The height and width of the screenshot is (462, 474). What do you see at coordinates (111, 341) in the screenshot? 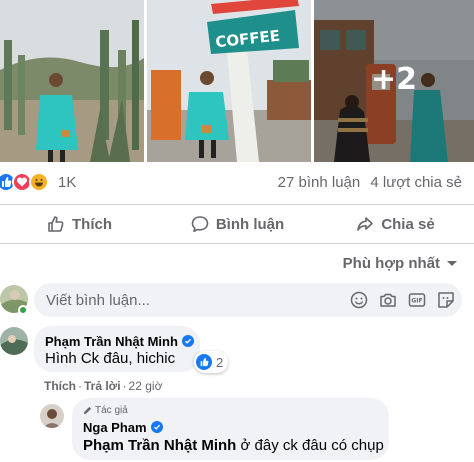
I see `comment-author-name: Phạm Trần Nhật Minh` at bounding box center [111, 341].